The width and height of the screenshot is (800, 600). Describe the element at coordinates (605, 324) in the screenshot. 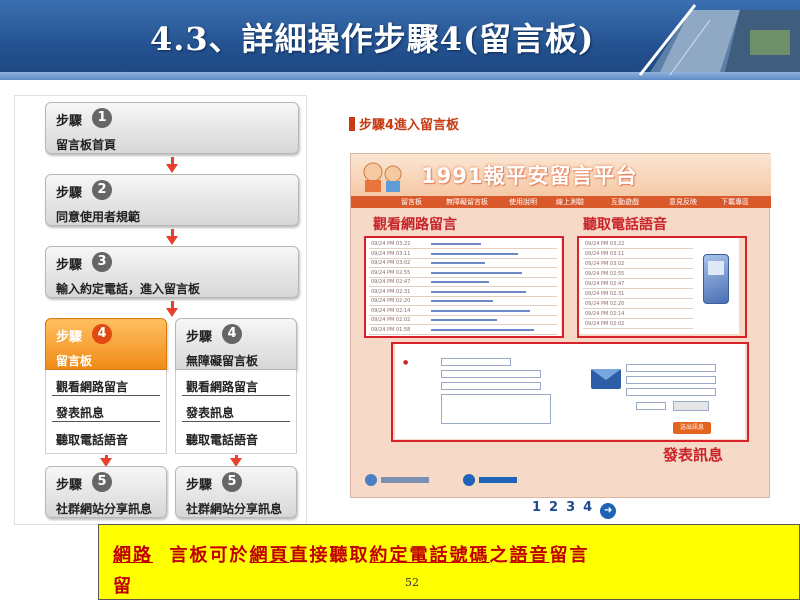

I see `voice-date: 09/24 PM 02:02` at that location.